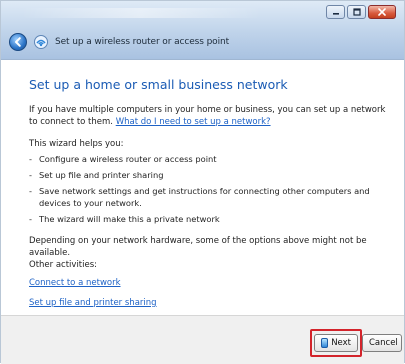 The image size is (405, 364). I want to click on wizard-nav-row: Set up a wireless router or access point, so click(119, 42).